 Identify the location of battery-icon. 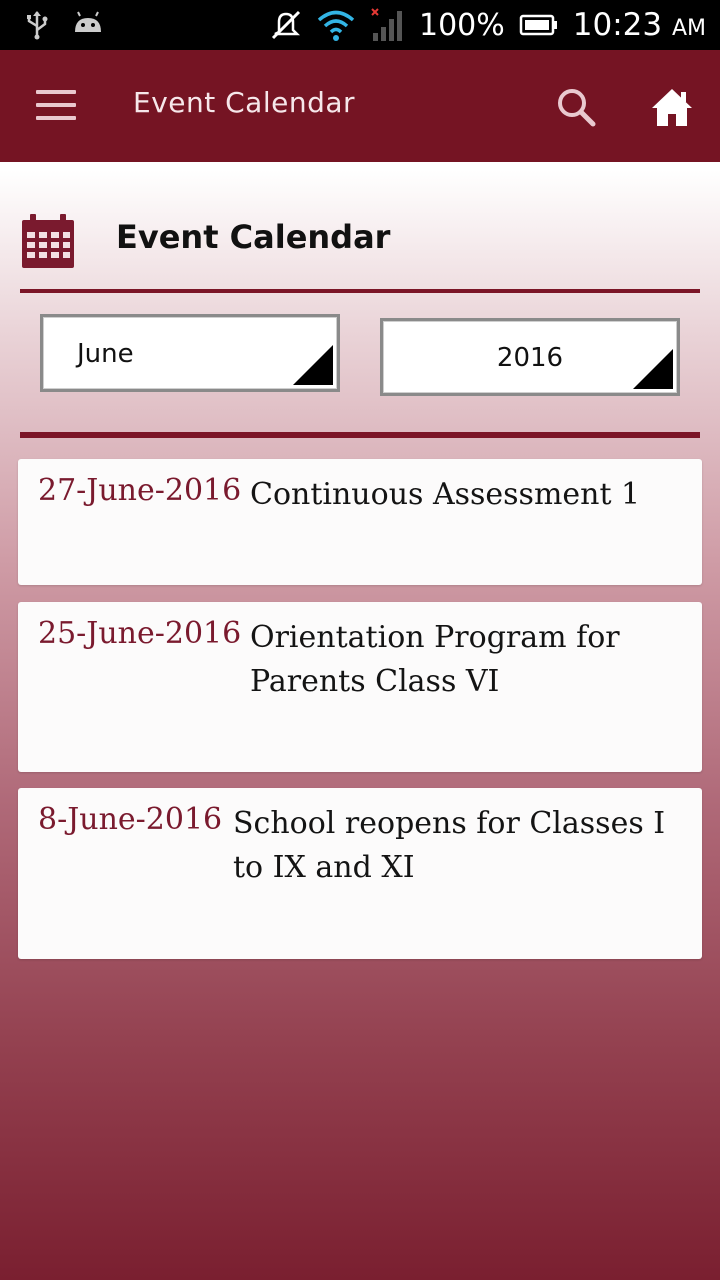
(538, 25).